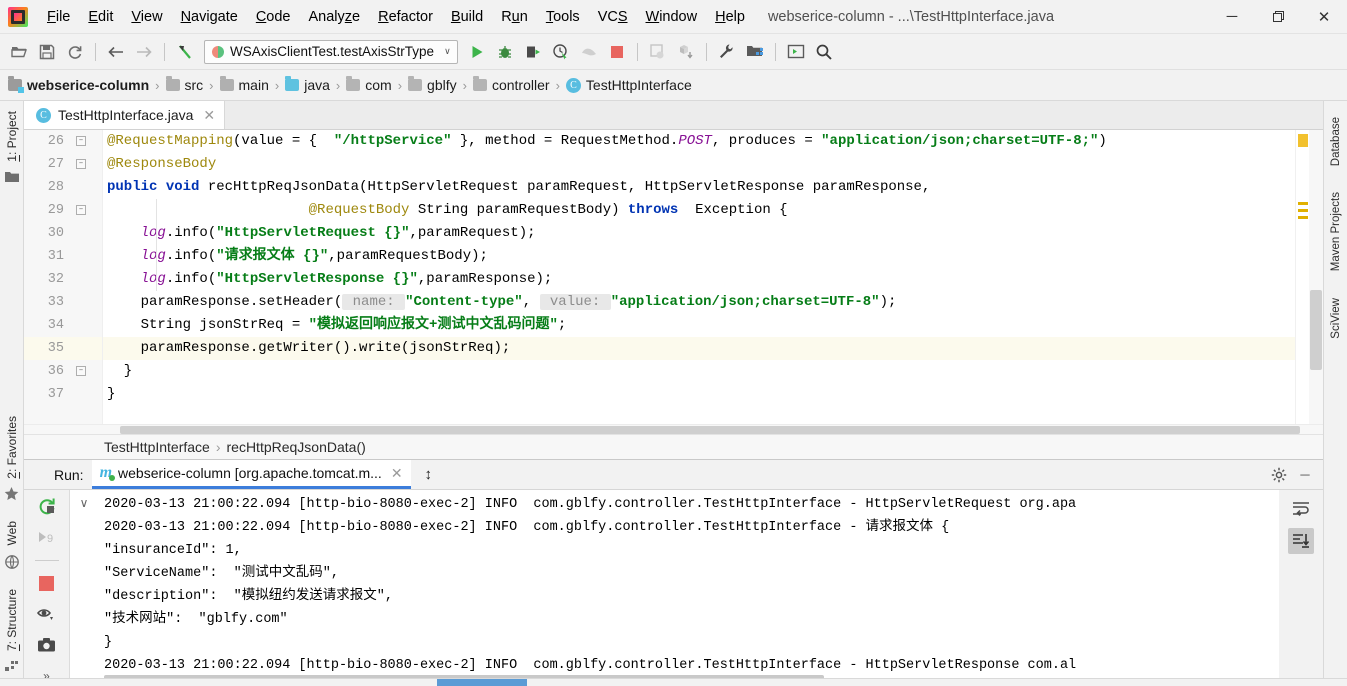 This screenshot has height=686, width=1347. Describe the element at coordinates (755, 52) in the screenshot. I see `project-structure-button` at that location.